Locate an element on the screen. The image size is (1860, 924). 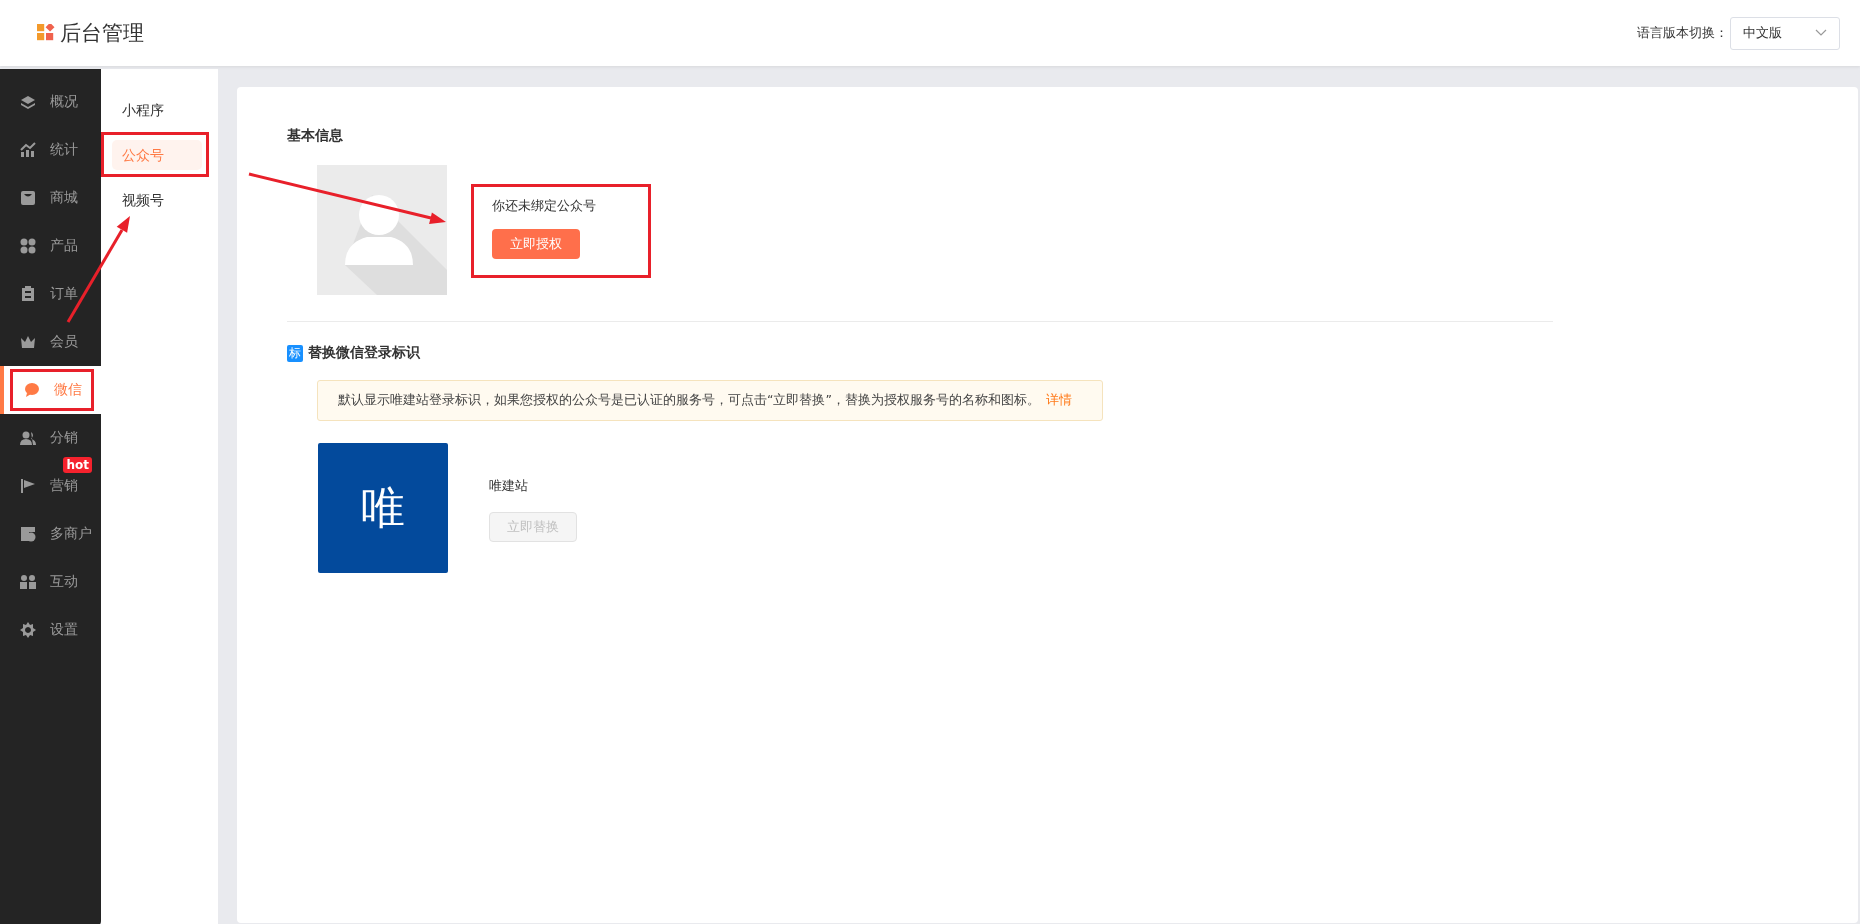
logo-icon is located at coordinates (46, 33).